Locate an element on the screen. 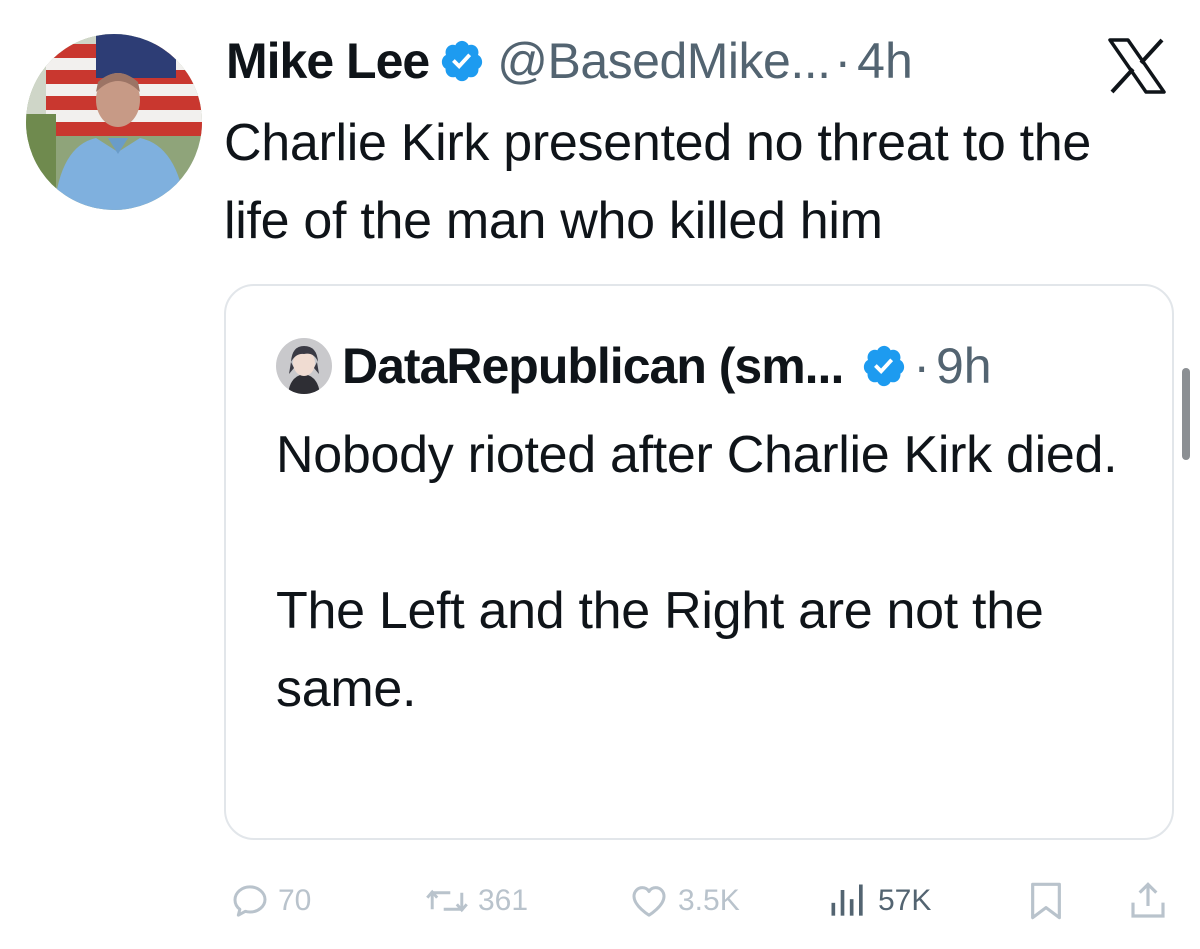 The width and height of the screenshot is (1200, 949). author-name: Mike Lee is located at coordinates (328, 61).